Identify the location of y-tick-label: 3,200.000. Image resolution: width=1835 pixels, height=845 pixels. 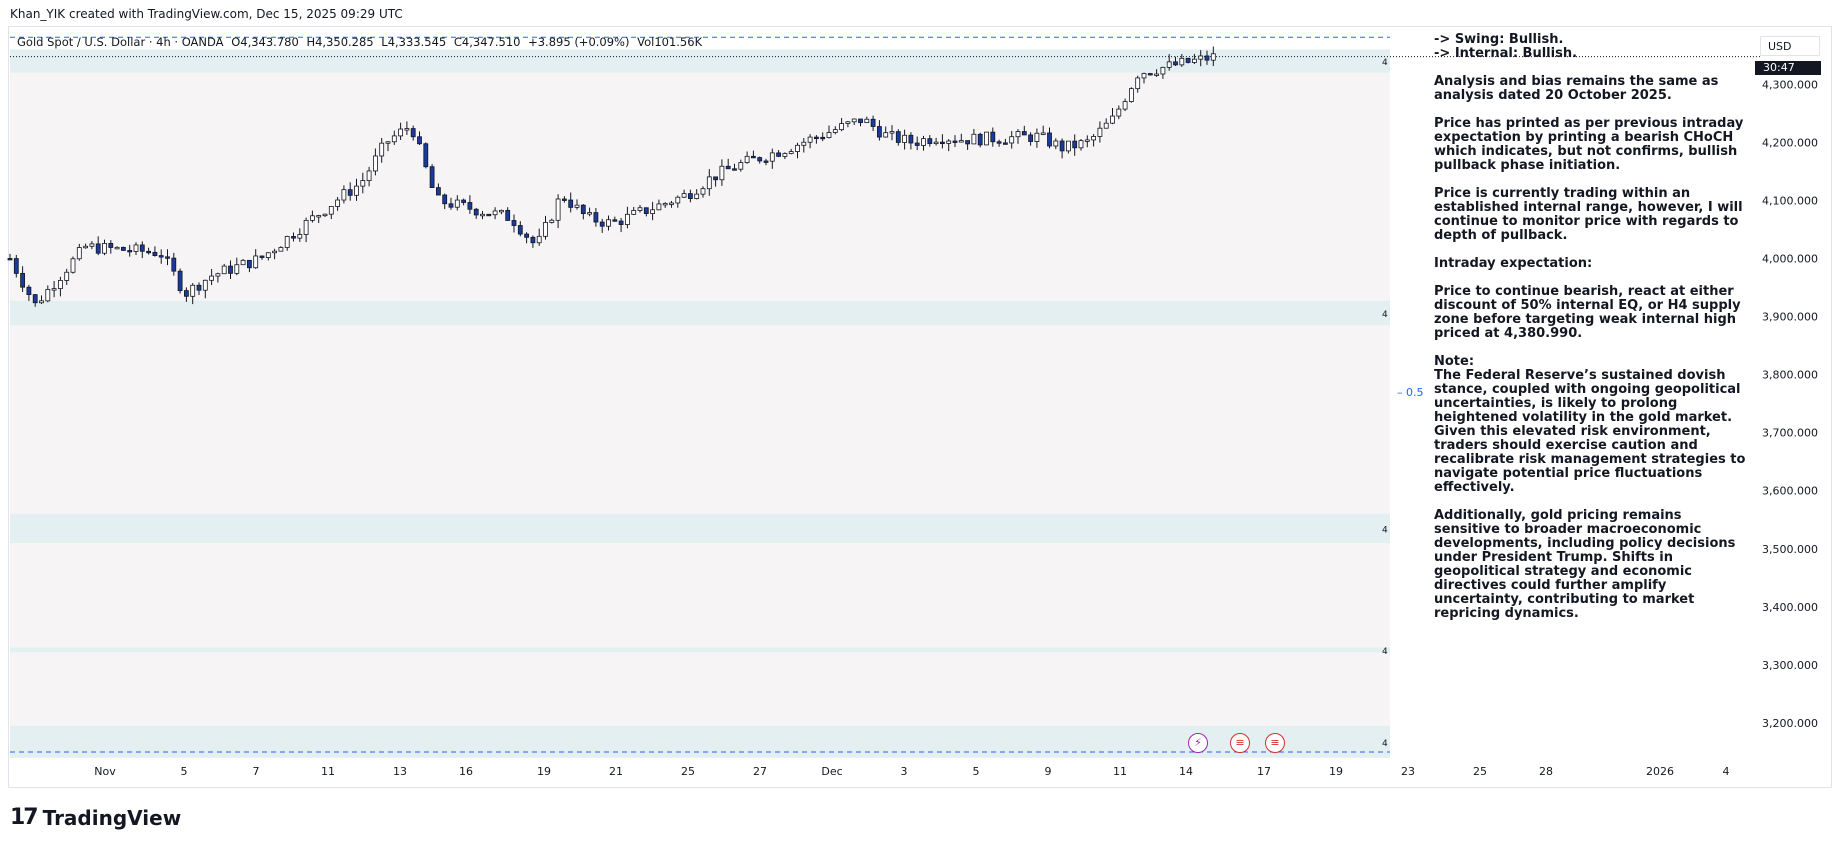
(1790, 723).